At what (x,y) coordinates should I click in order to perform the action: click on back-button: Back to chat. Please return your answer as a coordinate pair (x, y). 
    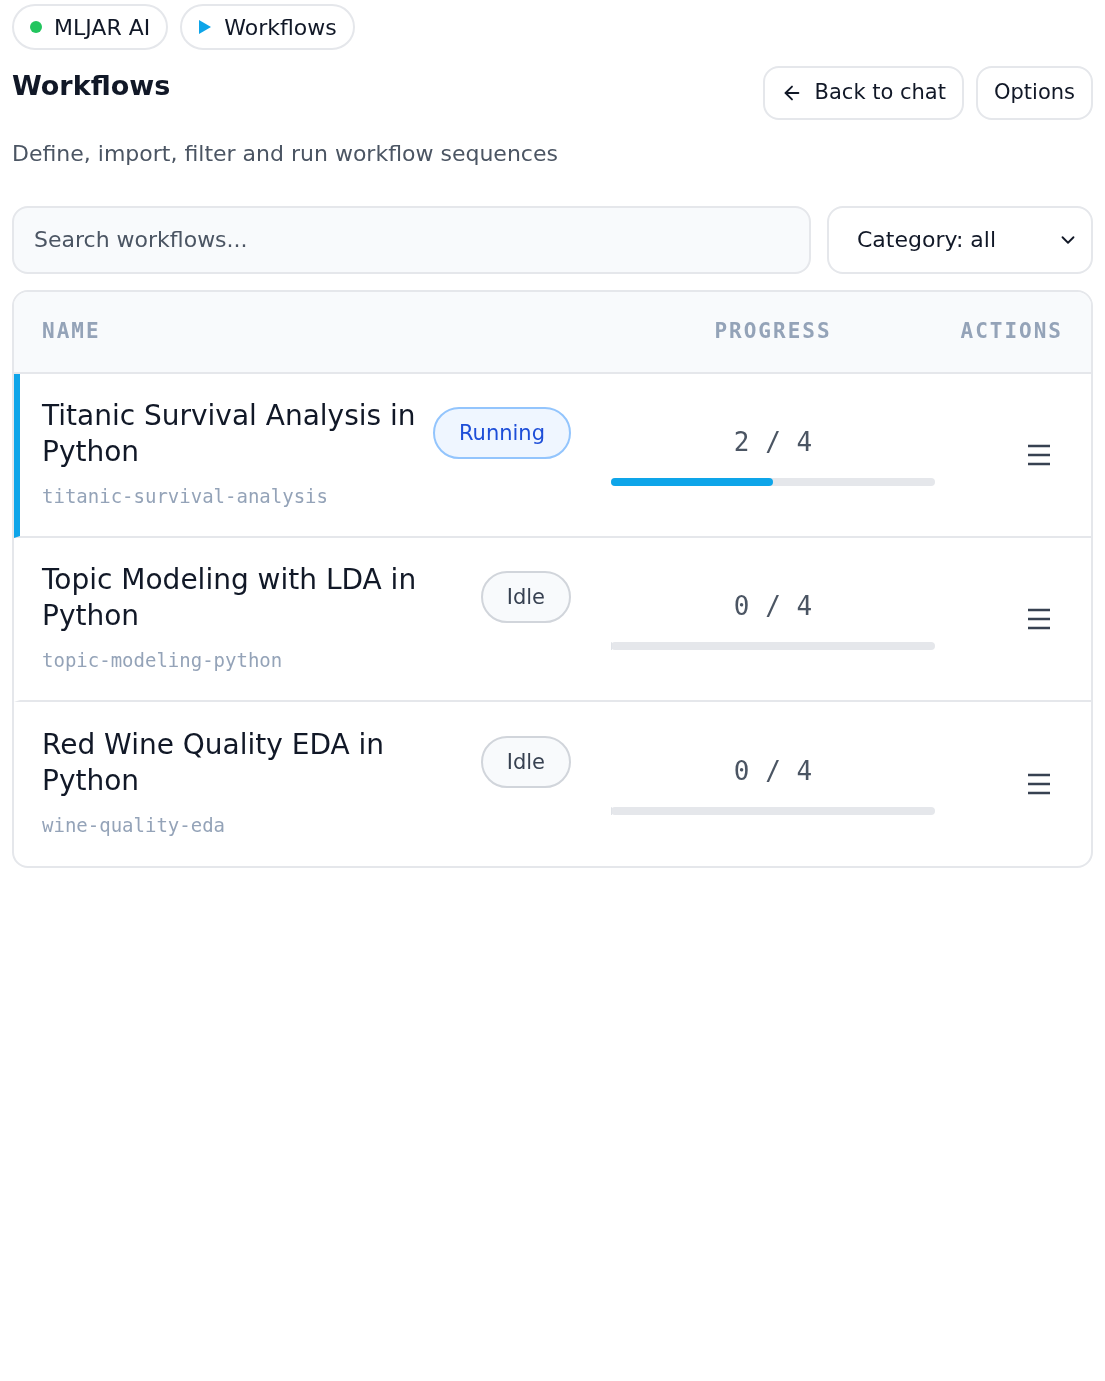
    Looking at the image, I should click on (863, 93).